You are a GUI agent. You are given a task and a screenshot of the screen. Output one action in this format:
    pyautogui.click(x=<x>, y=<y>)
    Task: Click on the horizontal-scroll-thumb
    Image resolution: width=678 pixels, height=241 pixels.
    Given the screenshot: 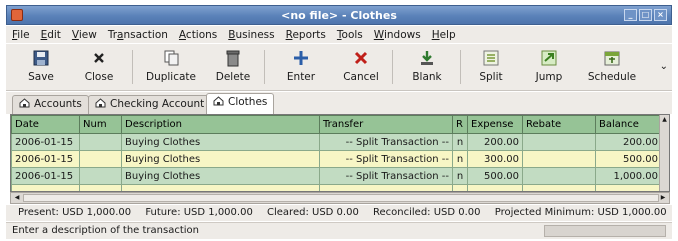 What is the action you would take?
    pyautogui.click(x=341, y=198)
    